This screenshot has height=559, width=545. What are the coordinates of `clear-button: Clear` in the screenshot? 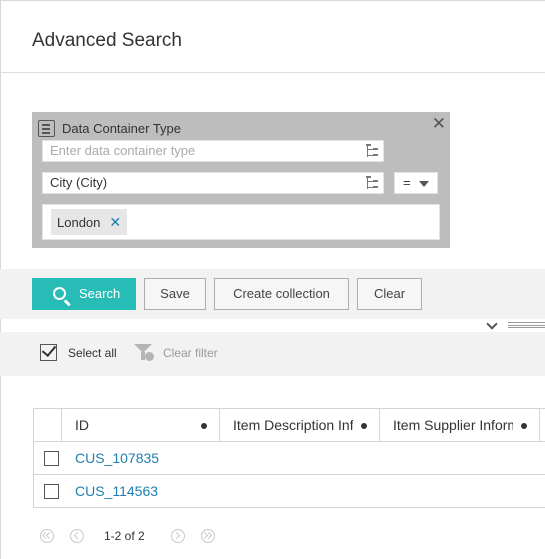 It's located at (389, 294).